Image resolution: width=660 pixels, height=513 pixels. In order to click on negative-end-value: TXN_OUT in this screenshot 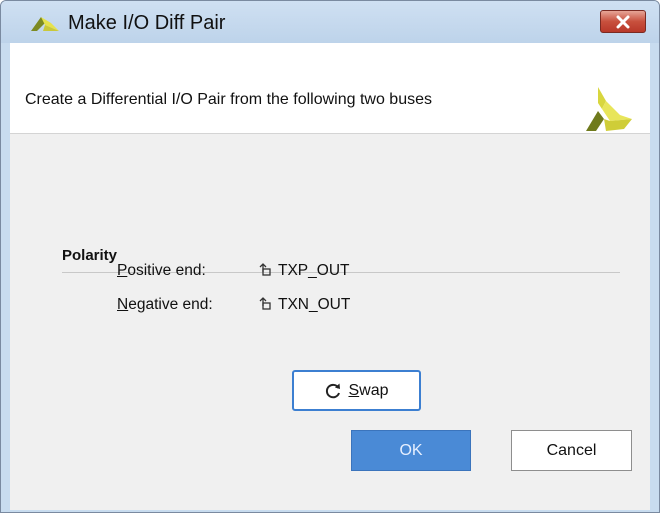, I will do `click(304, 305)`.